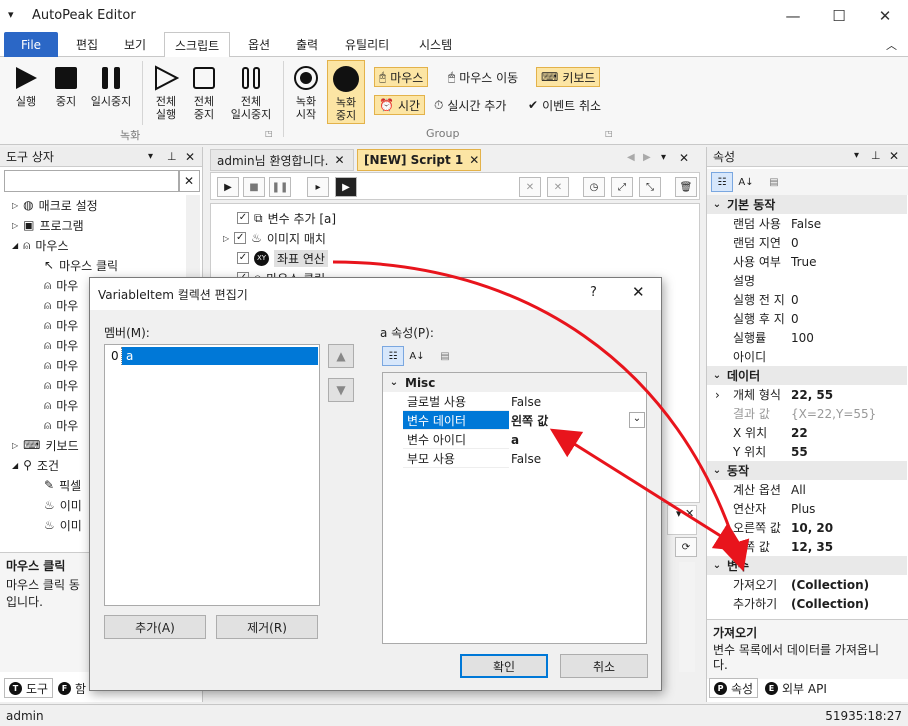 This screenshot has width=908, height=726. I want to click on property-row: 가져오기 (Collection), so click(807, 584).